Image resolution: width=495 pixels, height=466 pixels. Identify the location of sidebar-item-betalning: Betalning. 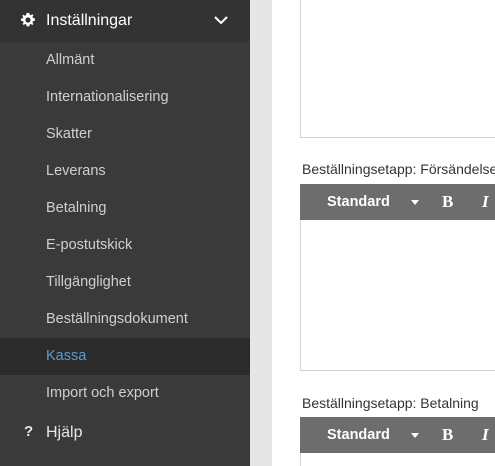
(125, 208).